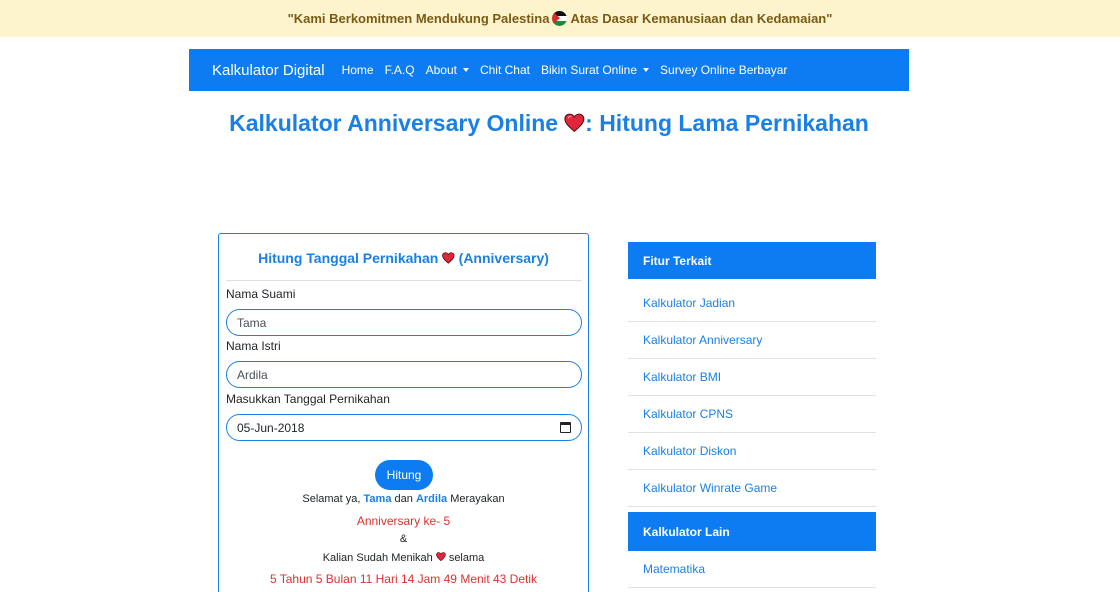  I want to click on husband-name-label: Nama Suami, so click(261, 294).